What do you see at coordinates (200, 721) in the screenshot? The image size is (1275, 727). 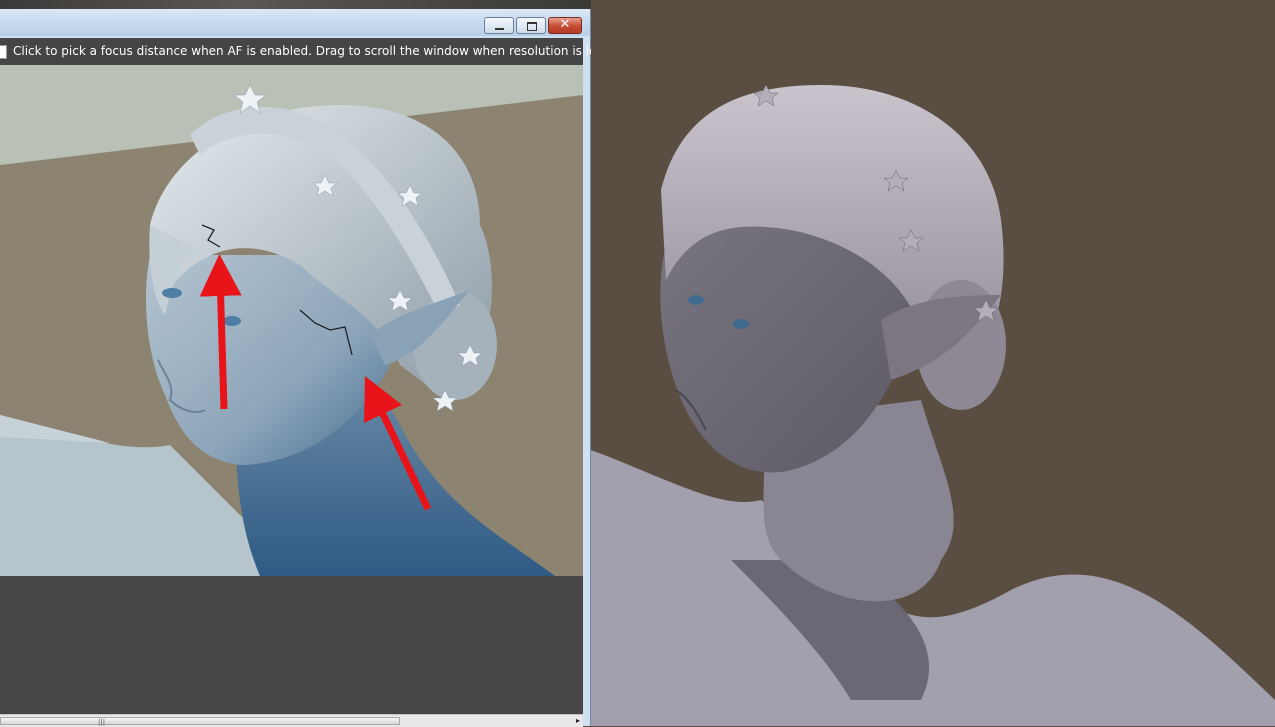 I see `scrollbar-thumb: |||` at bounding box center [200, 721].